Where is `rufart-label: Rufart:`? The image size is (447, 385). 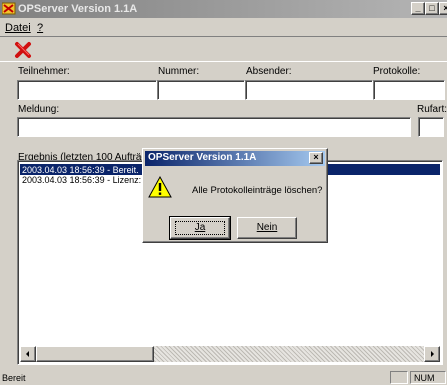 rufart-label: Rufart: is located at coordinates (432, 109).